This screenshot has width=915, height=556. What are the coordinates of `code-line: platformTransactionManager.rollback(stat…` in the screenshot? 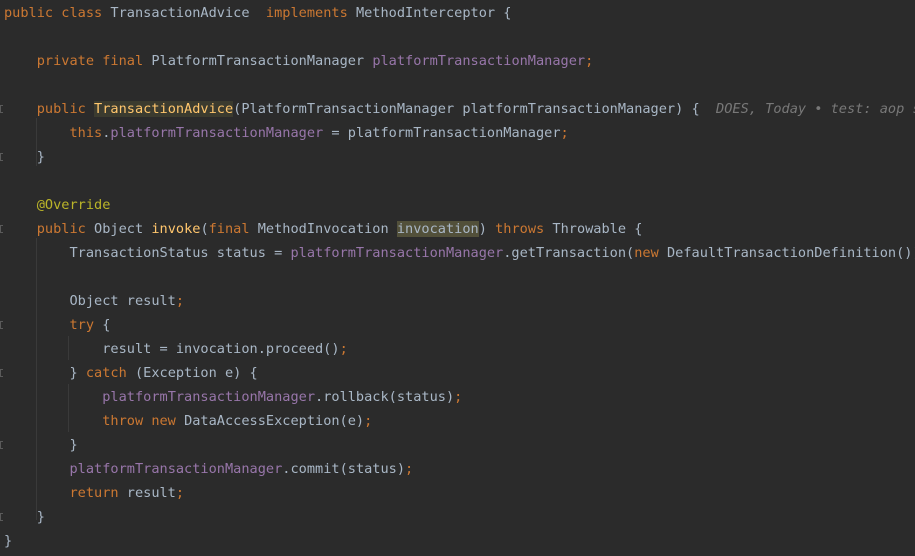 It's located at (457, 397).